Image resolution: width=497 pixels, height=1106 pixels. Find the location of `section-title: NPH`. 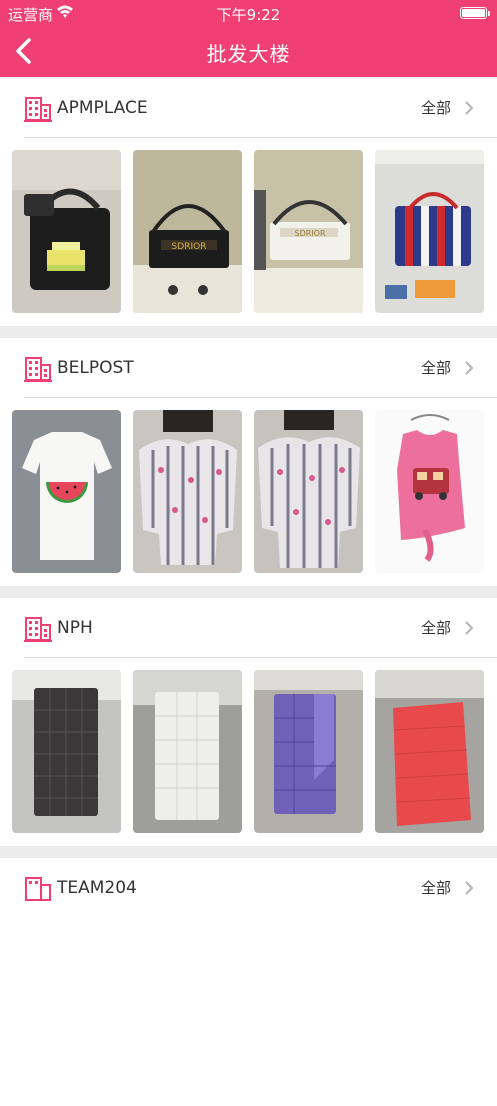

section-title: NPH is located at coordinates (75, 628).